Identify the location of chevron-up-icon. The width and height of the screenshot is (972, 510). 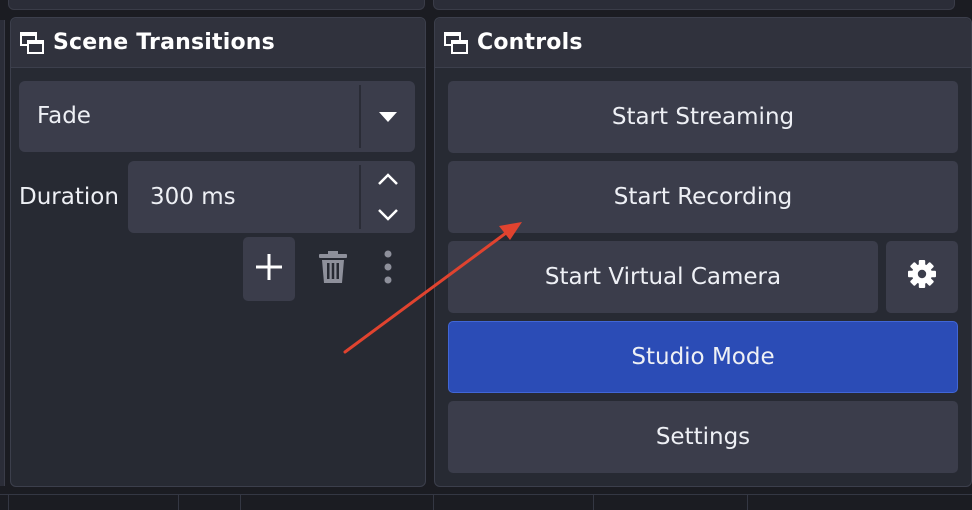
(388, 179).